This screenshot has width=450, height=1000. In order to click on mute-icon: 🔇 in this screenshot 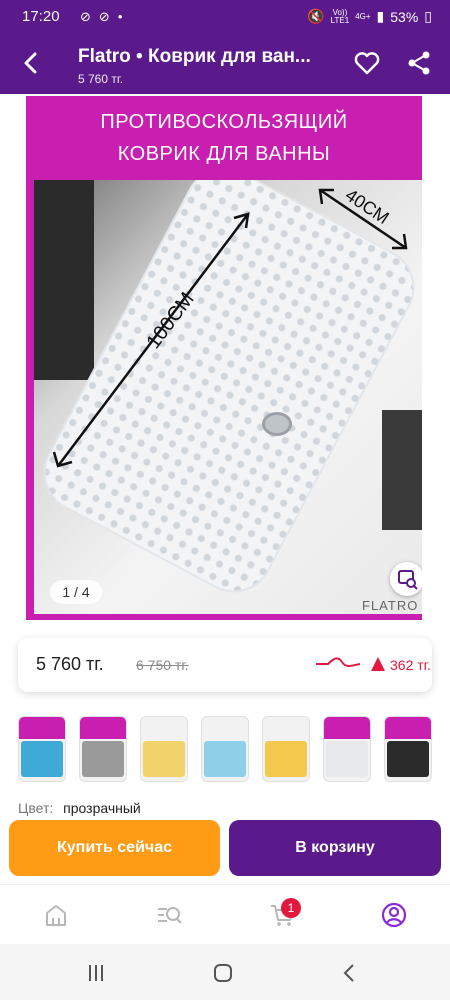, I will do `click(316, 16)`.